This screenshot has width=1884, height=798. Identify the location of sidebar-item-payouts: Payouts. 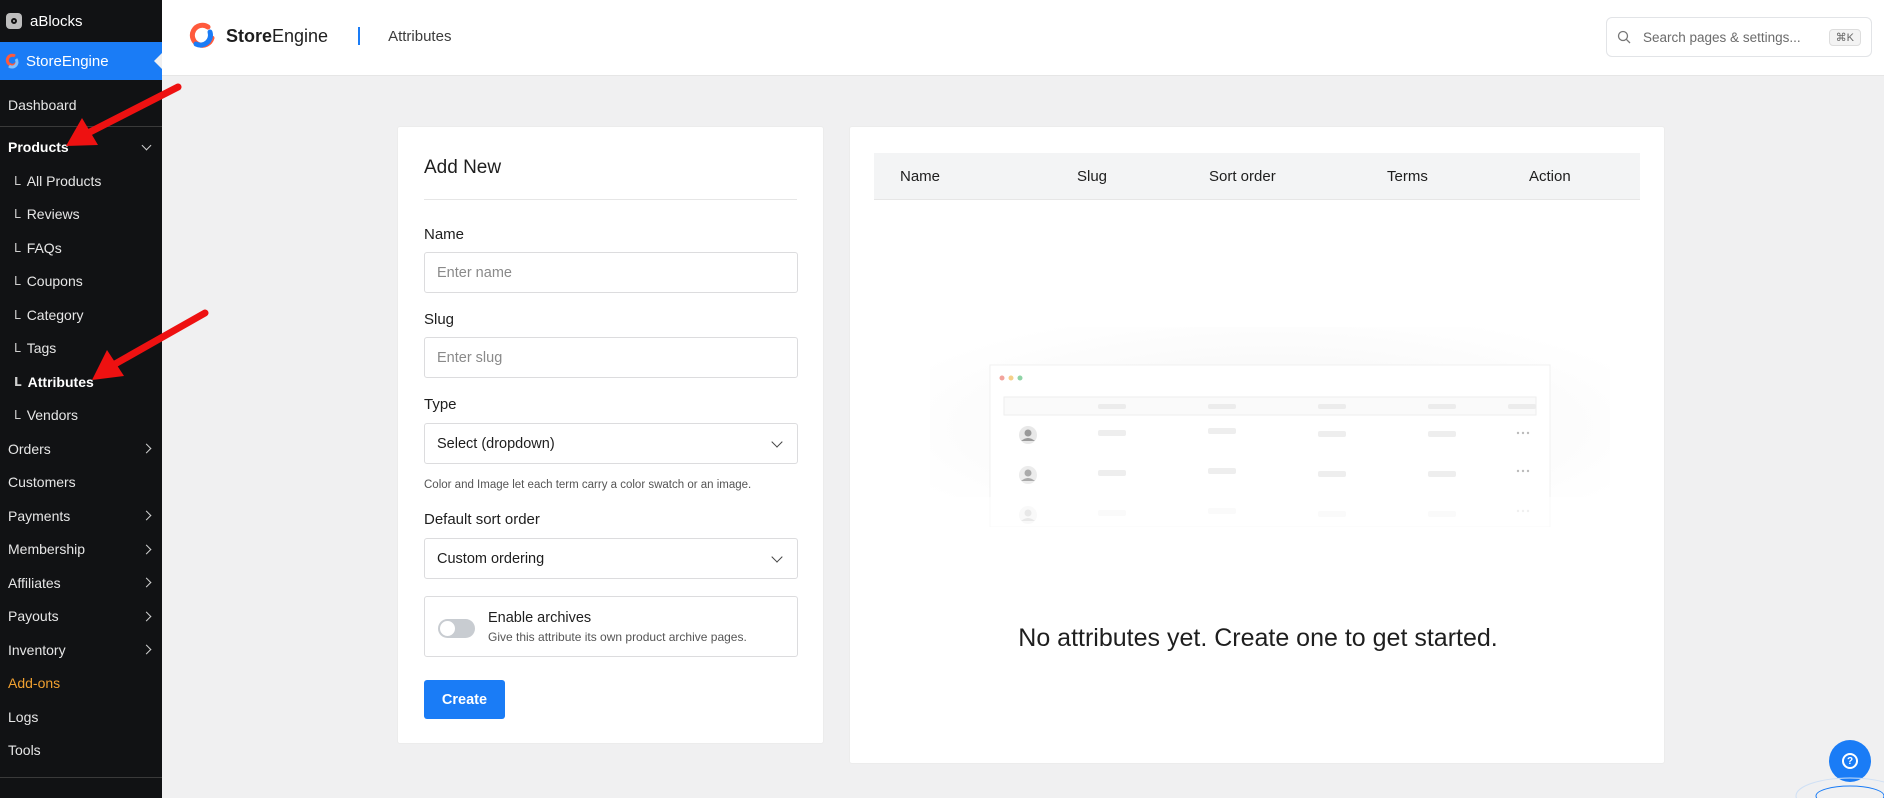
(81, 617).